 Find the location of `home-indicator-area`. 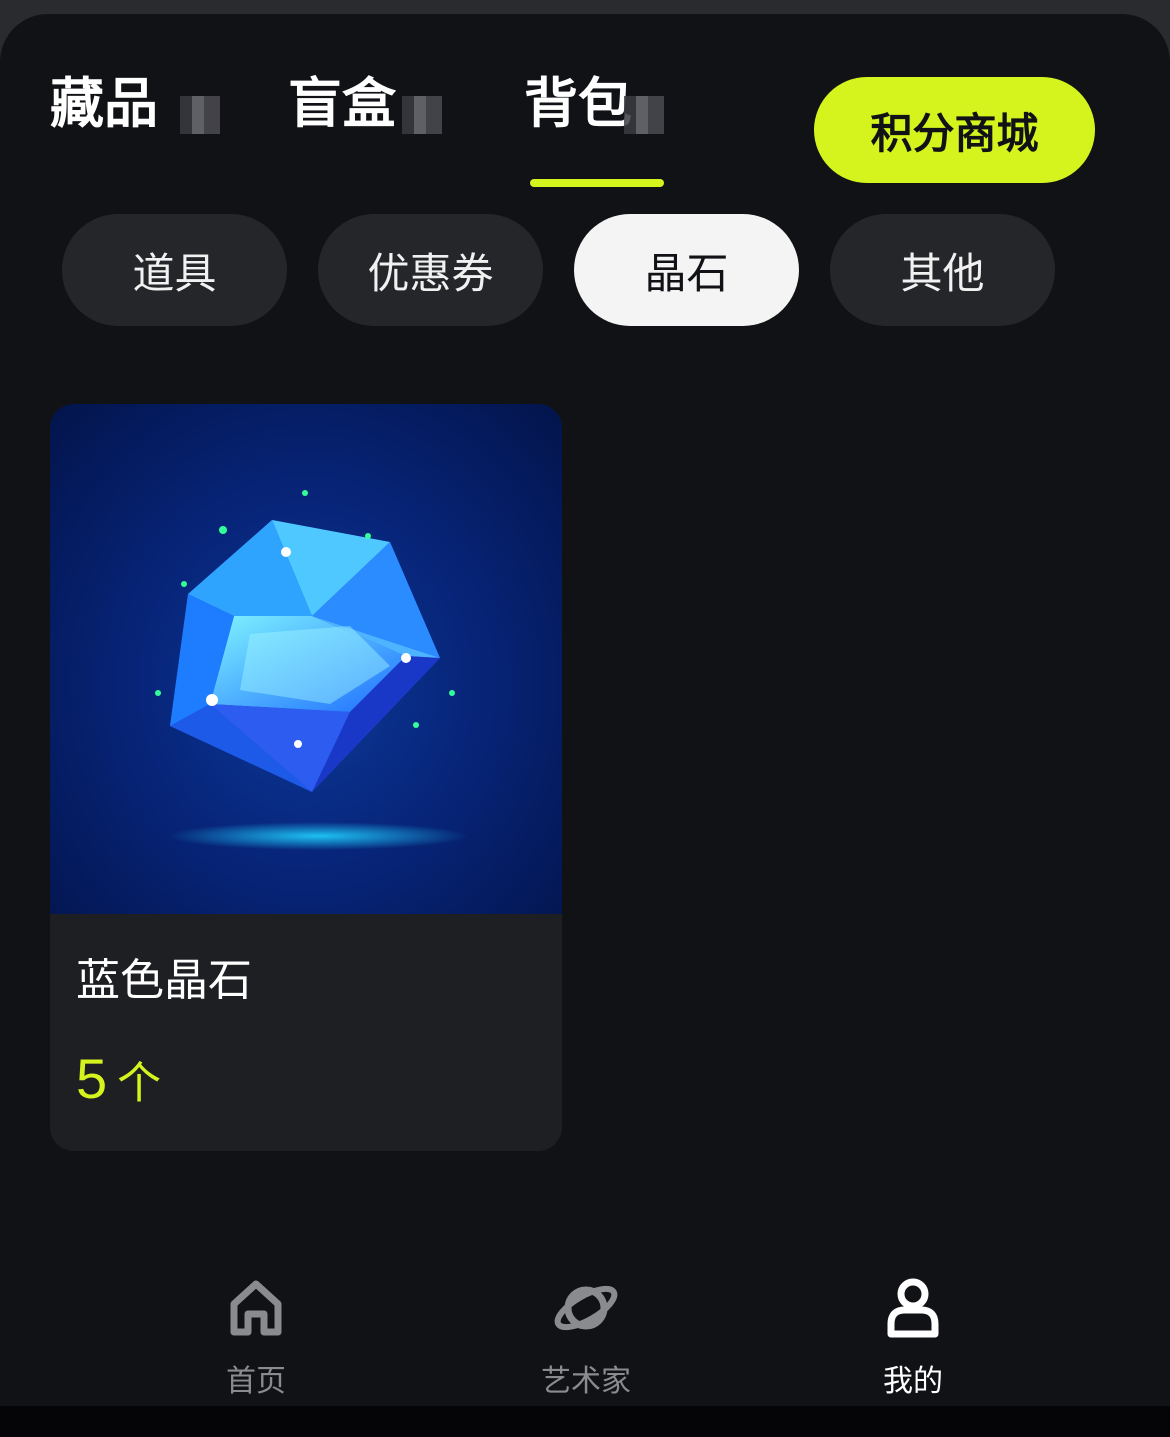

home-indicator-area is located at coordinates (585, 1421).